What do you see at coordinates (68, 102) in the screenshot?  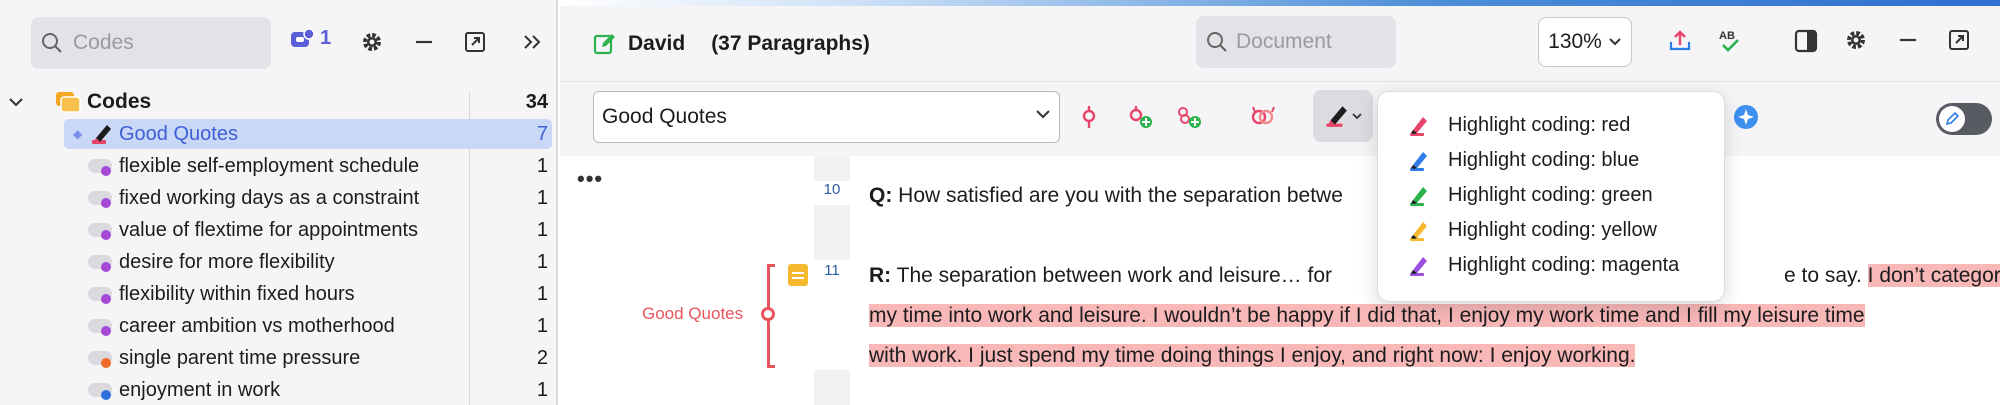 I see `code-system-icon` at bounding box center [68, 102].